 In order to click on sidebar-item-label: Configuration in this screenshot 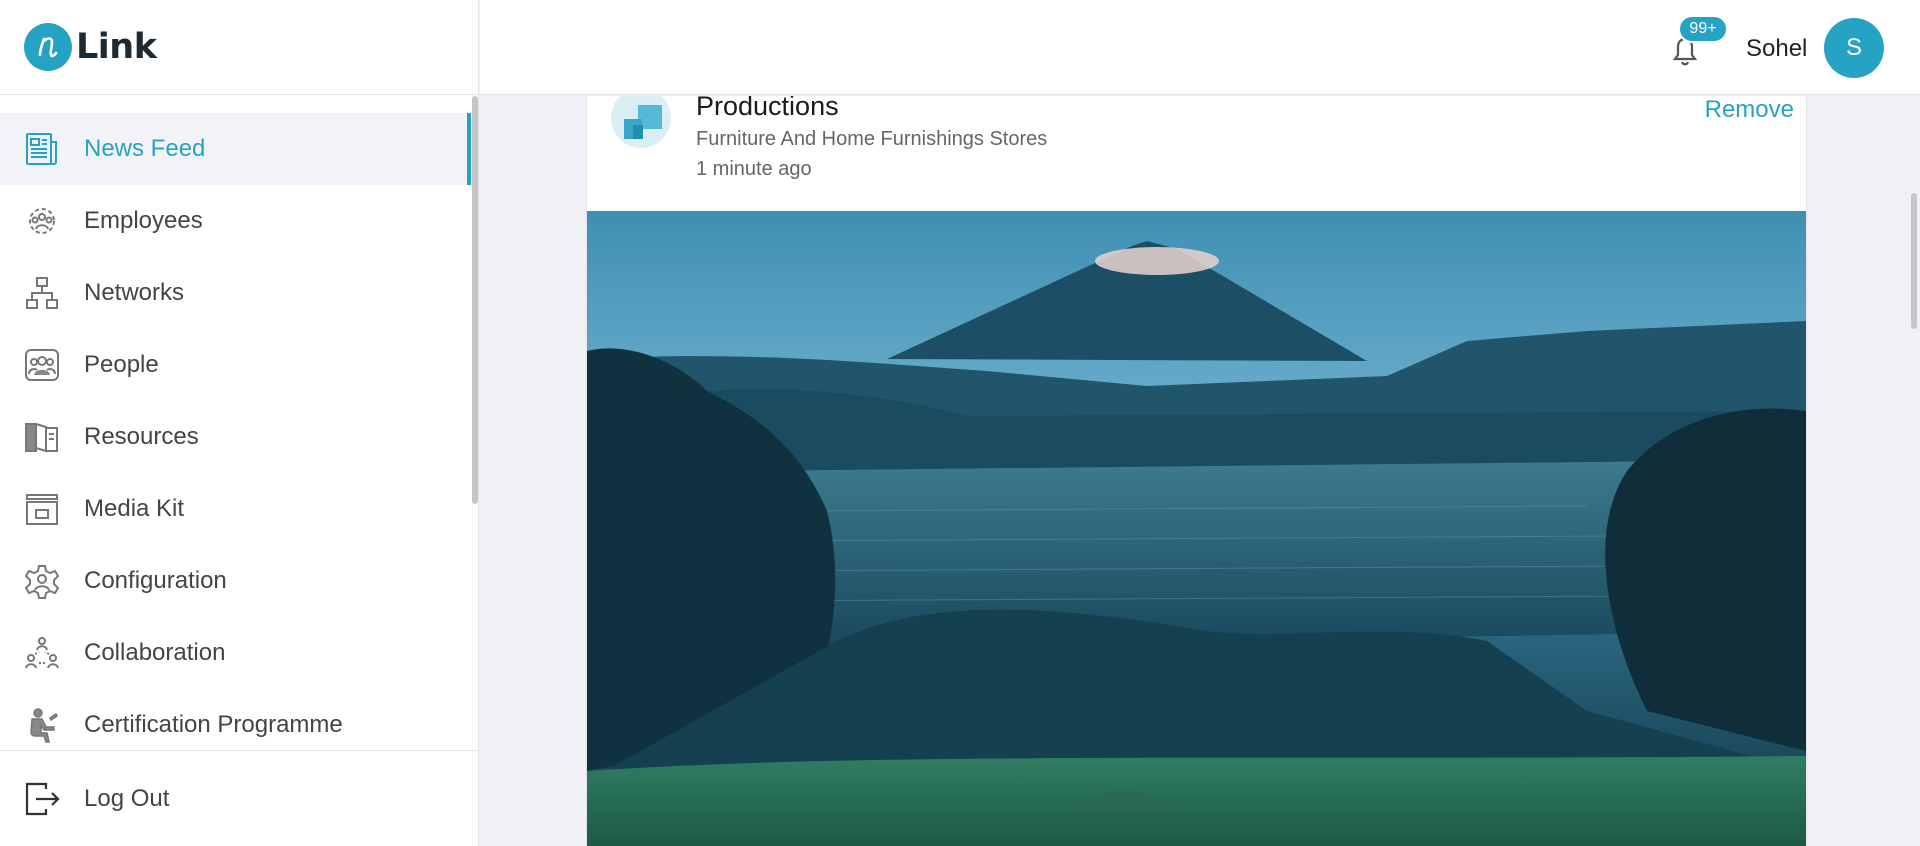, I will do `click(155, 580)`.